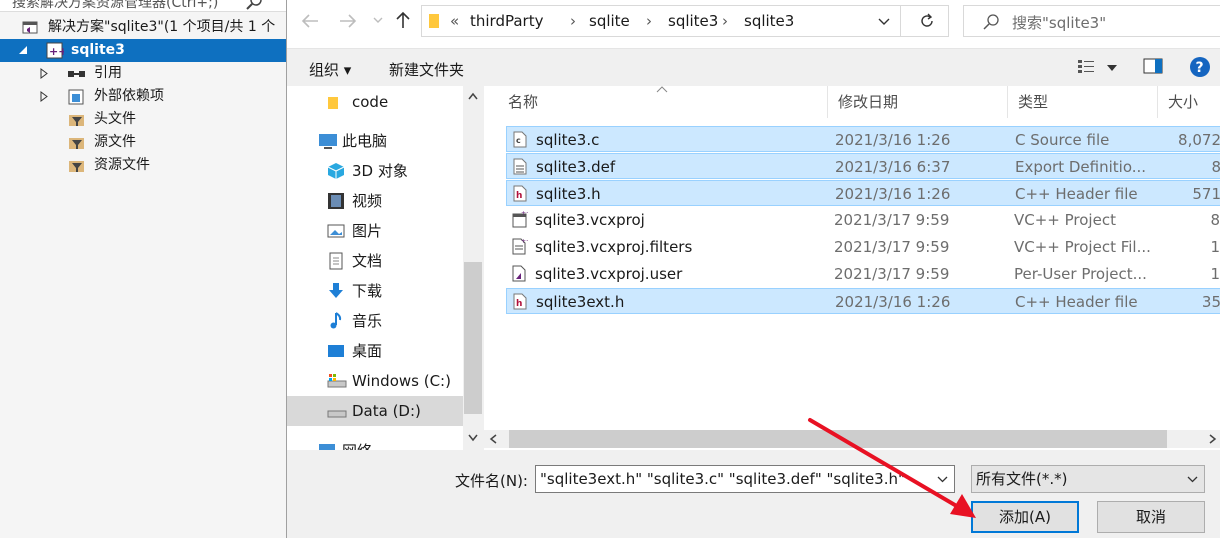  I want to click on tree-item-external-deps: 外部依赖项, so click(143, 96).